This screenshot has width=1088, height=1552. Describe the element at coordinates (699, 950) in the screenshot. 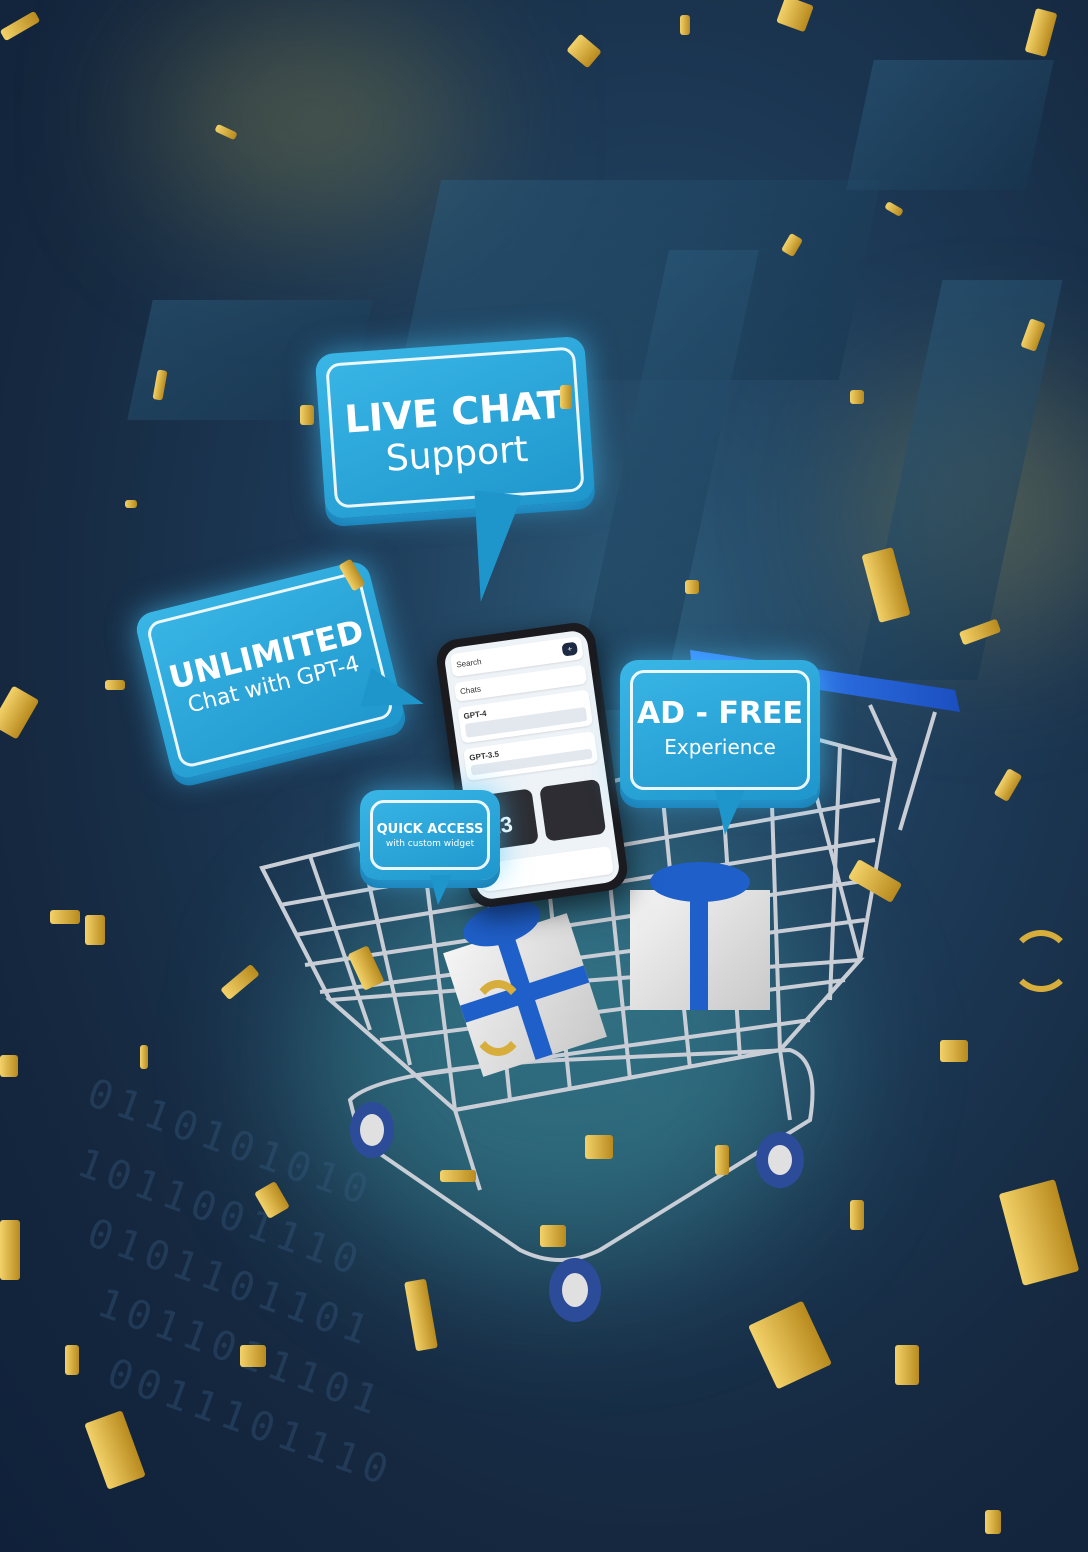

I see `gift-ribbon` at that location.